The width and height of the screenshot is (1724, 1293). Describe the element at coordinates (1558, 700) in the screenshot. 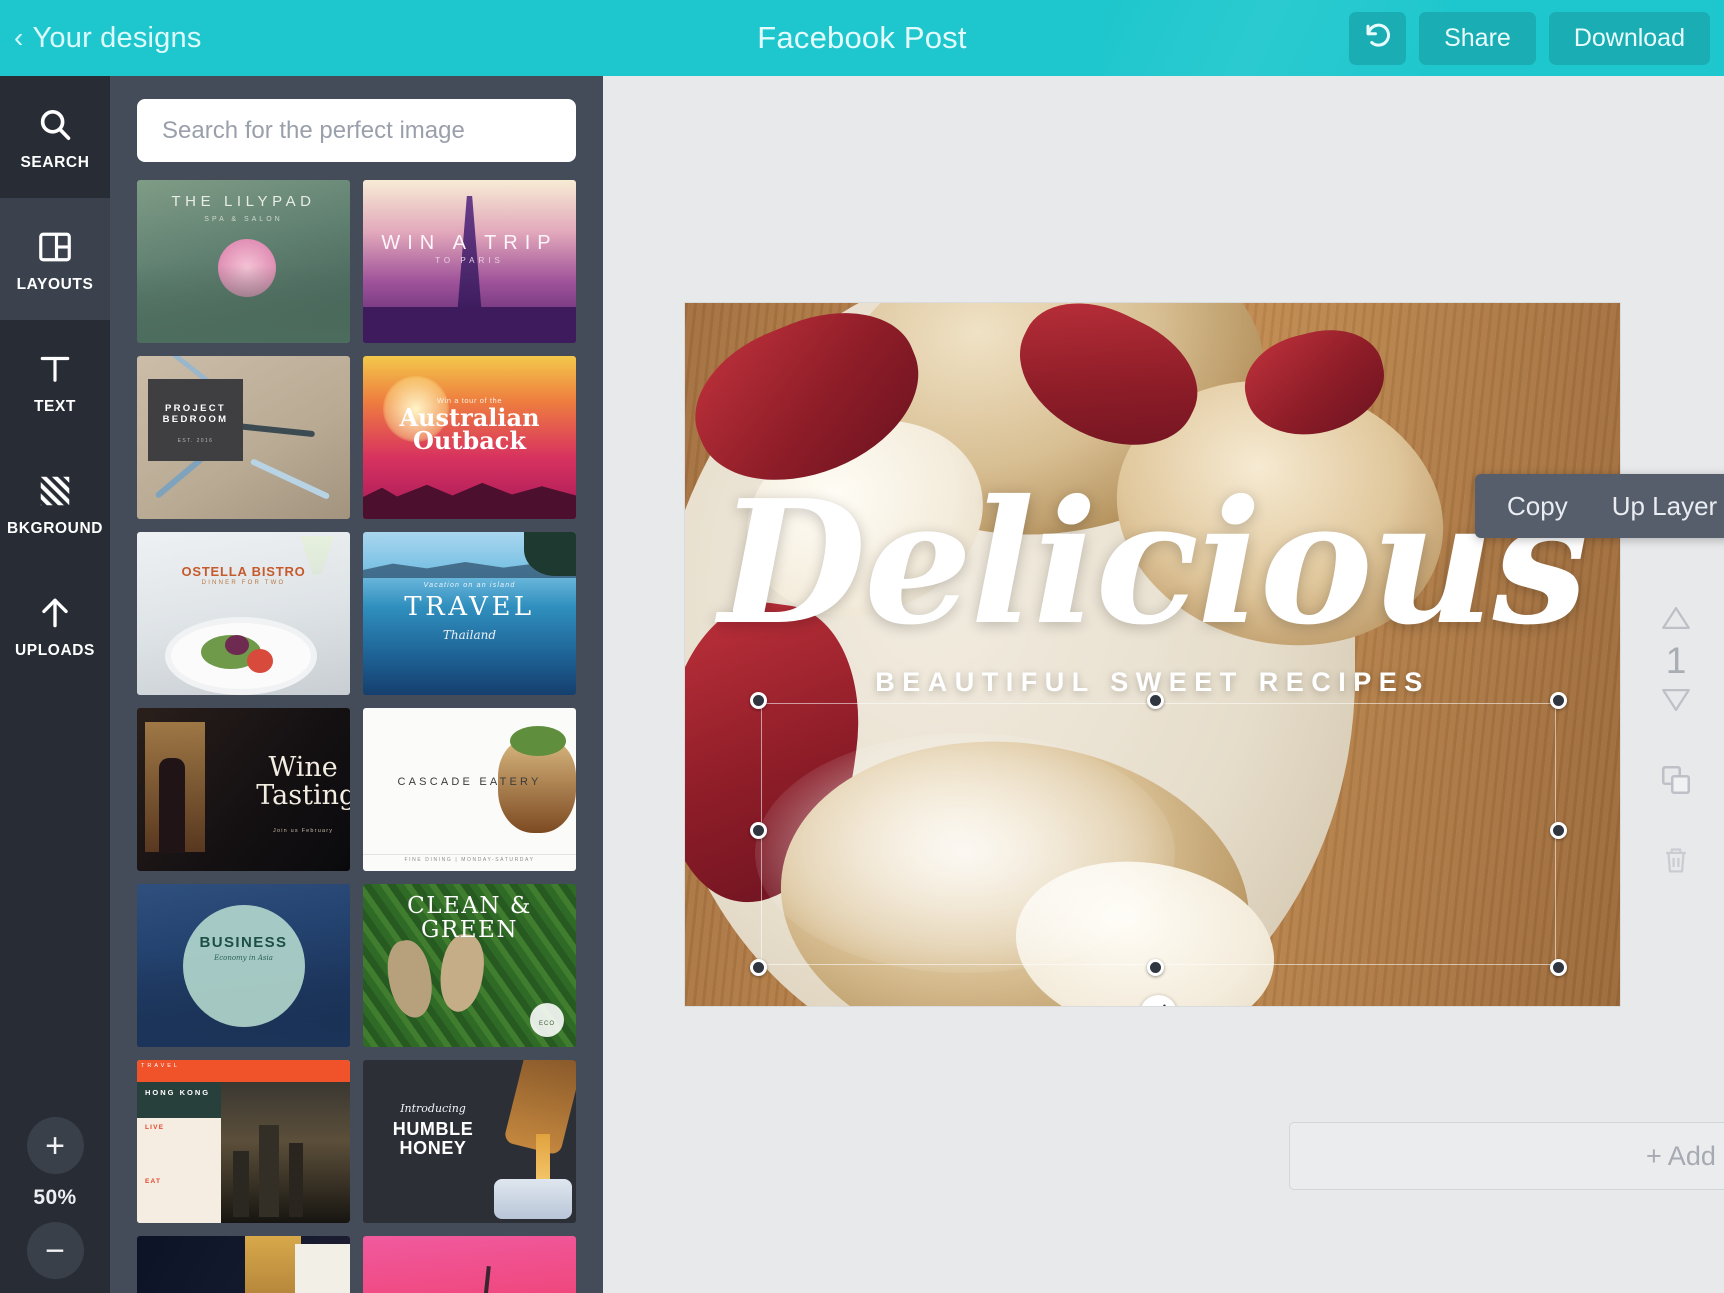

I see `resize-handle-top-right` at that location.